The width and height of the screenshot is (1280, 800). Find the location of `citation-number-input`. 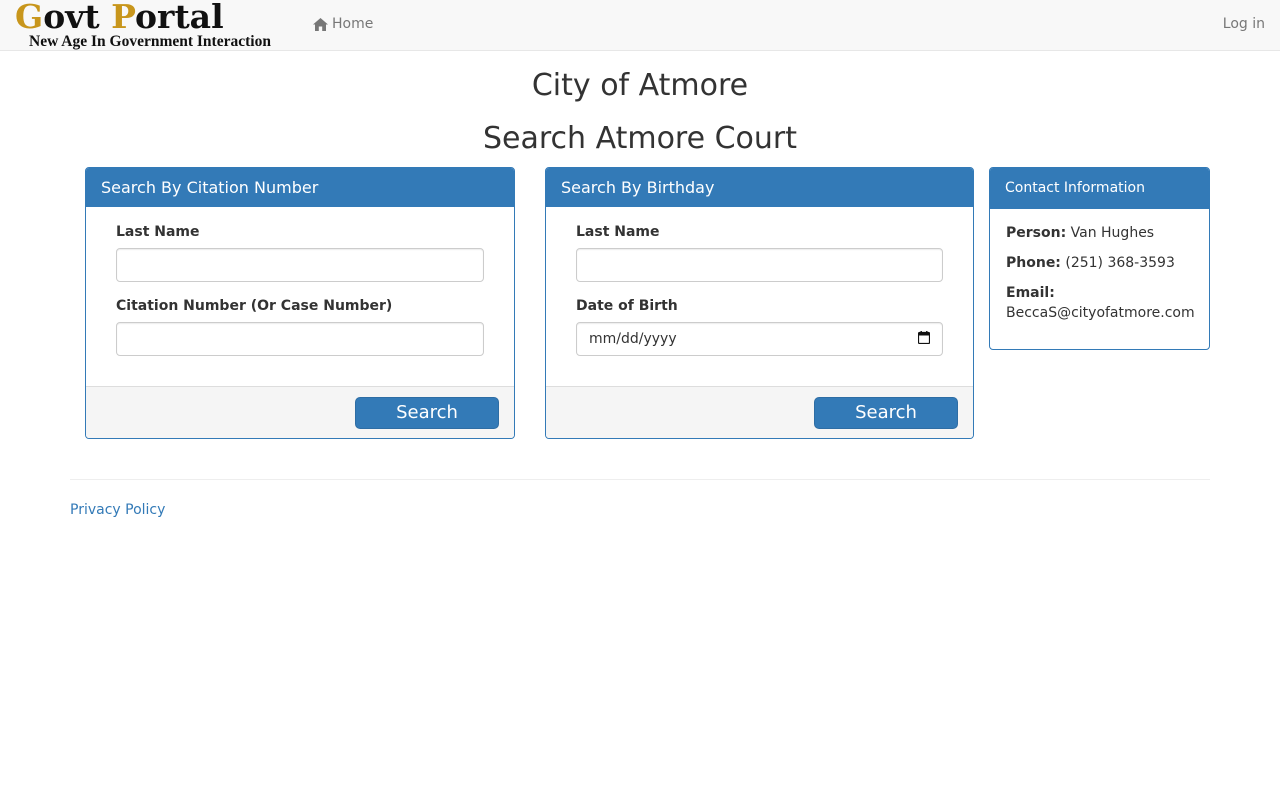

citation-number-input is located at coordinates (300, 339).